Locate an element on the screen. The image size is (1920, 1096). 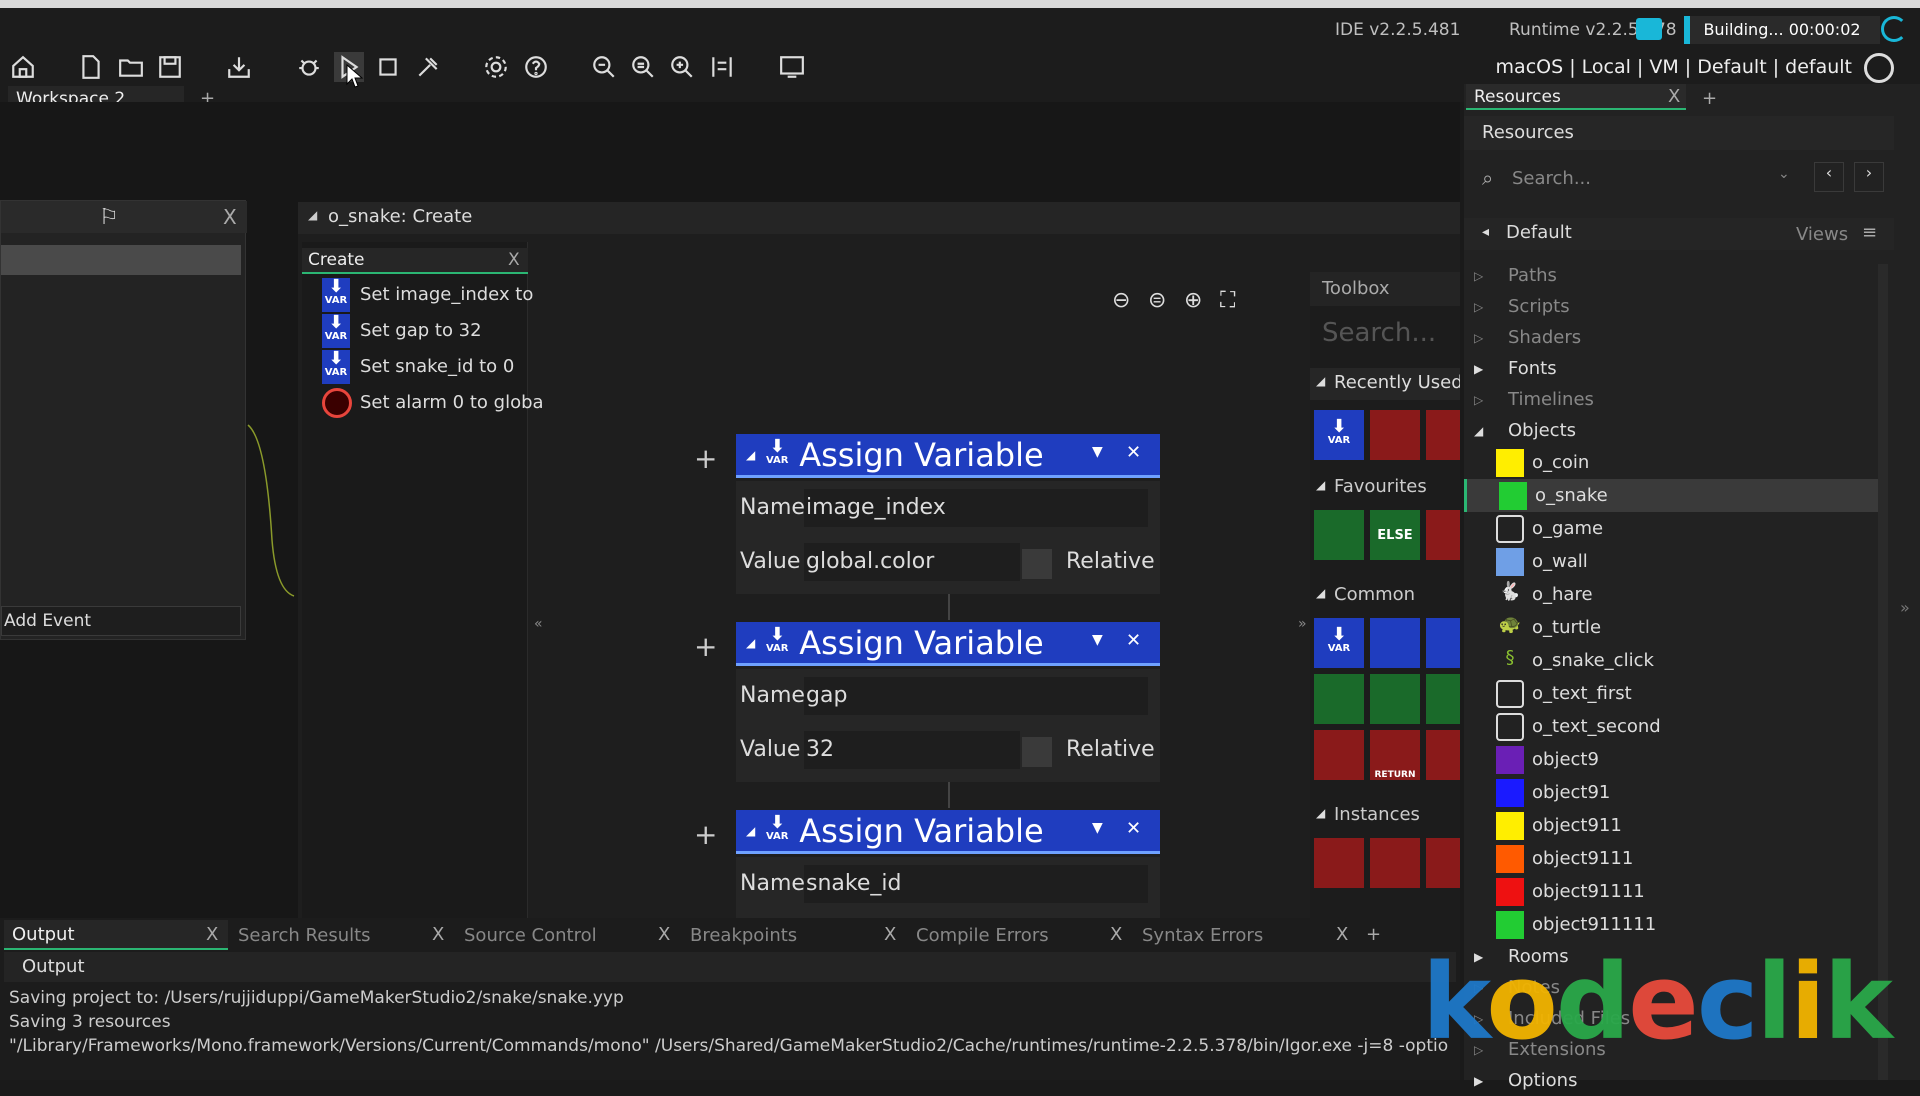
tree-item-object: o_coin is located at coordinates (1674, 462).